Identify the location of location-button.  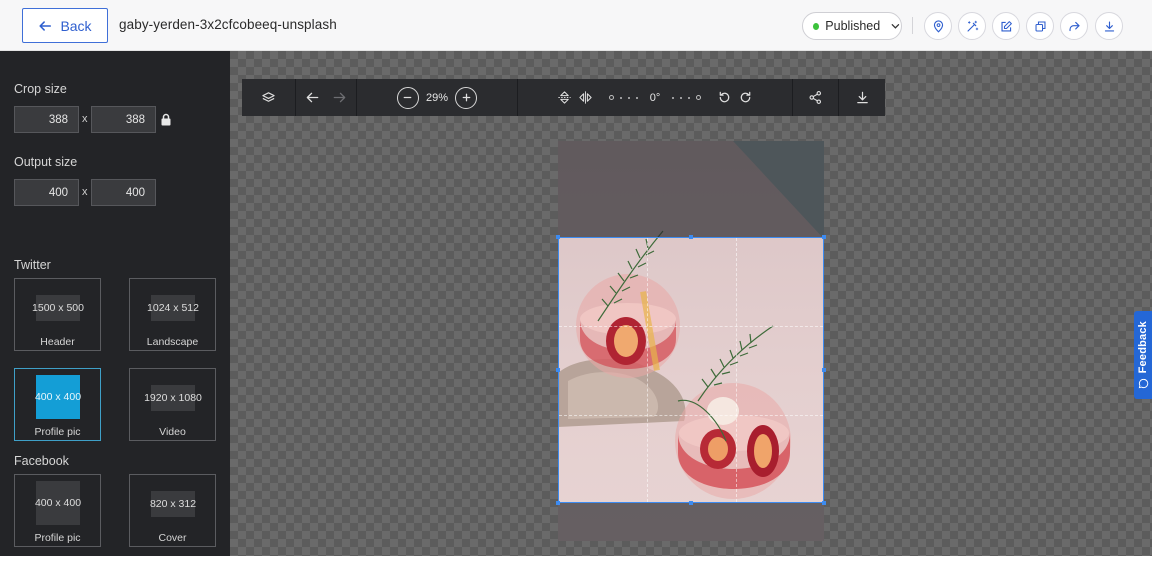
(938, 26).